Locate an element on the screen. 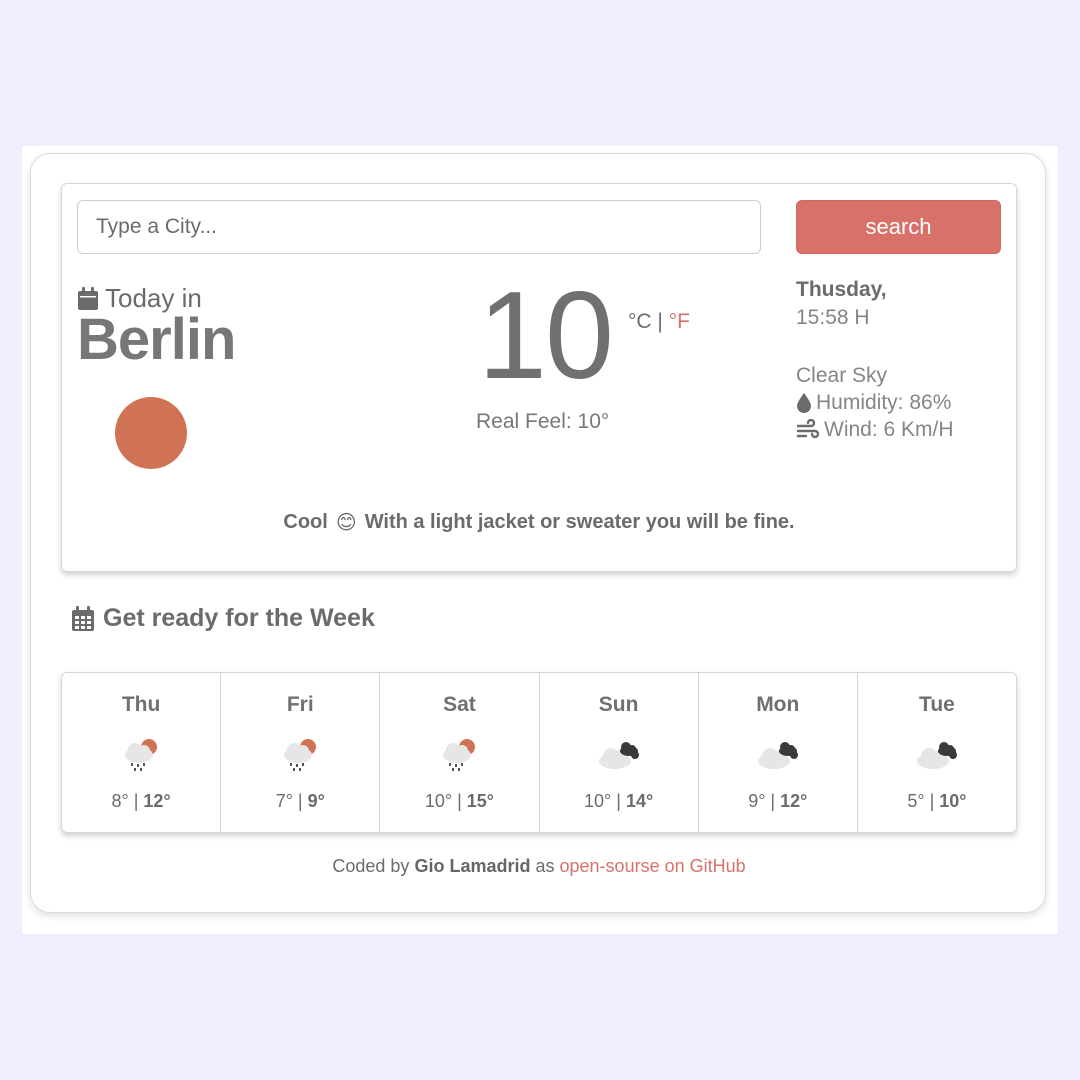 The height and width of the screenshot is (1080, 1080). forecast-day: Sat 10° | 15° is located at coordinates (460, 752).